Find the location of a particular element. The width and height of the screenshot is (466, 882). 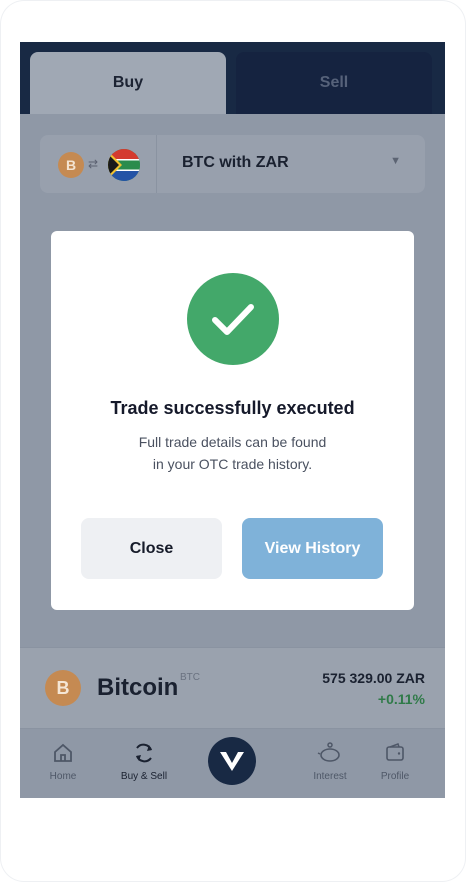

nav-interest: Interest is located at coordinates (330, 760).